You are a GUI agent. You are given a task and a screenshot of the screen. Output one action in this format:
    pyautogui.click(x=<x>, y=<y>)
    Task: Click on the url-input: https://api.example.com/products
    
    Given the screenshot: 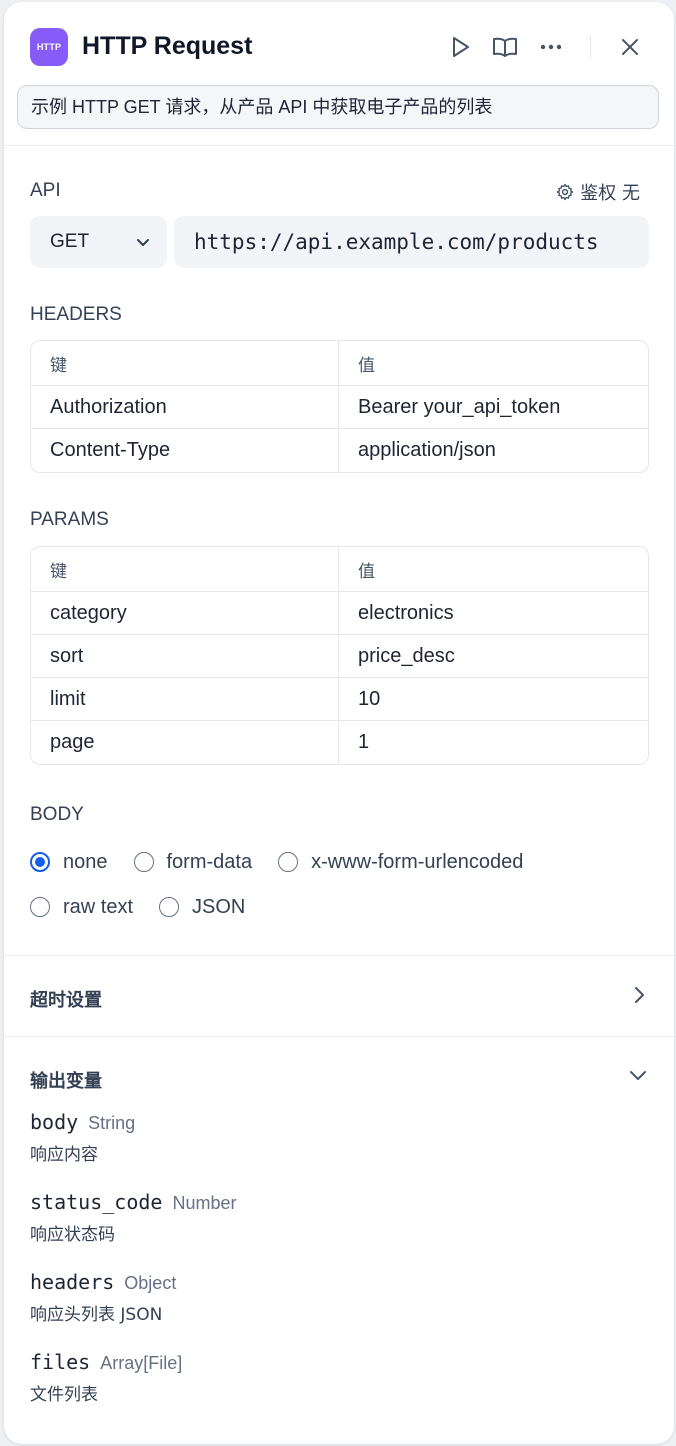 What is the action you would take?
    pyautogui.click(x=411, y=242)
    